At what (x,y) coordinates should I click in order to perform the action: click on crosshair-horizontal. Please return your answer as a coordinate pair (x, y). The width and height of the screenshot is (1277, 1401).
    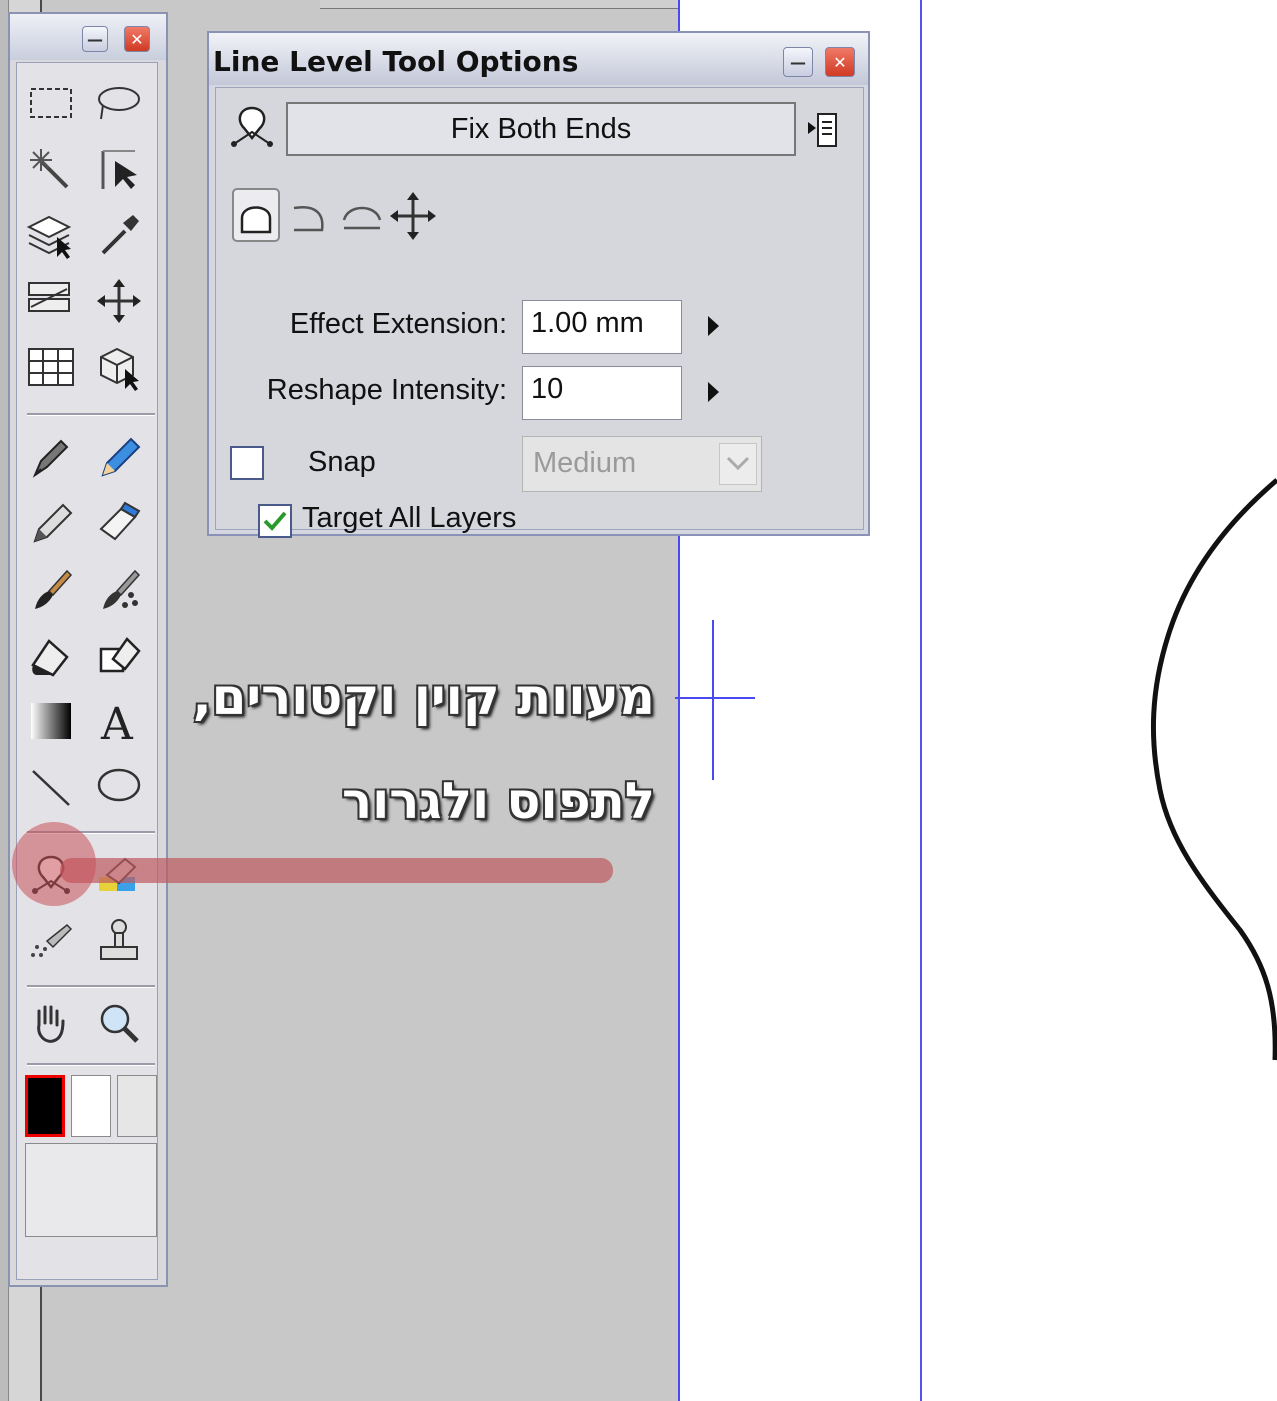
    Looking at the image, I should click on (715, 698).